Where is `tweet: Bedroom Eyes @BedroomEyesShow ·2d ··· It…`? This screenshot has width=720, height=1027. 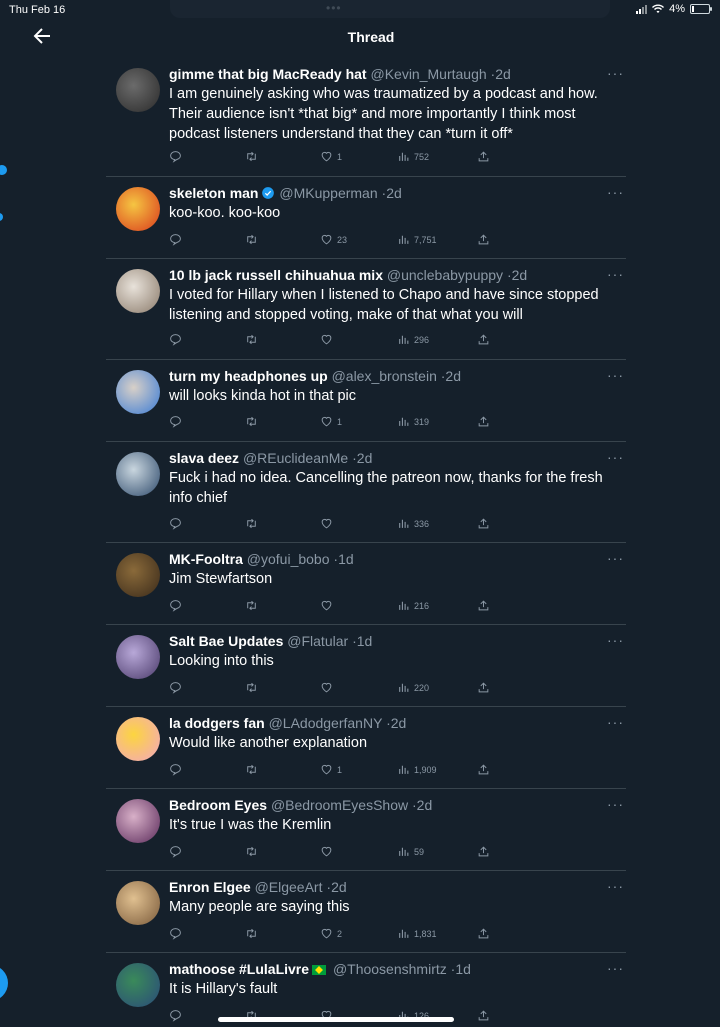
tweet: Bedroom Eyes @BedroomEyesShow ·2d ··· It… is located at coordinates (366, 830).